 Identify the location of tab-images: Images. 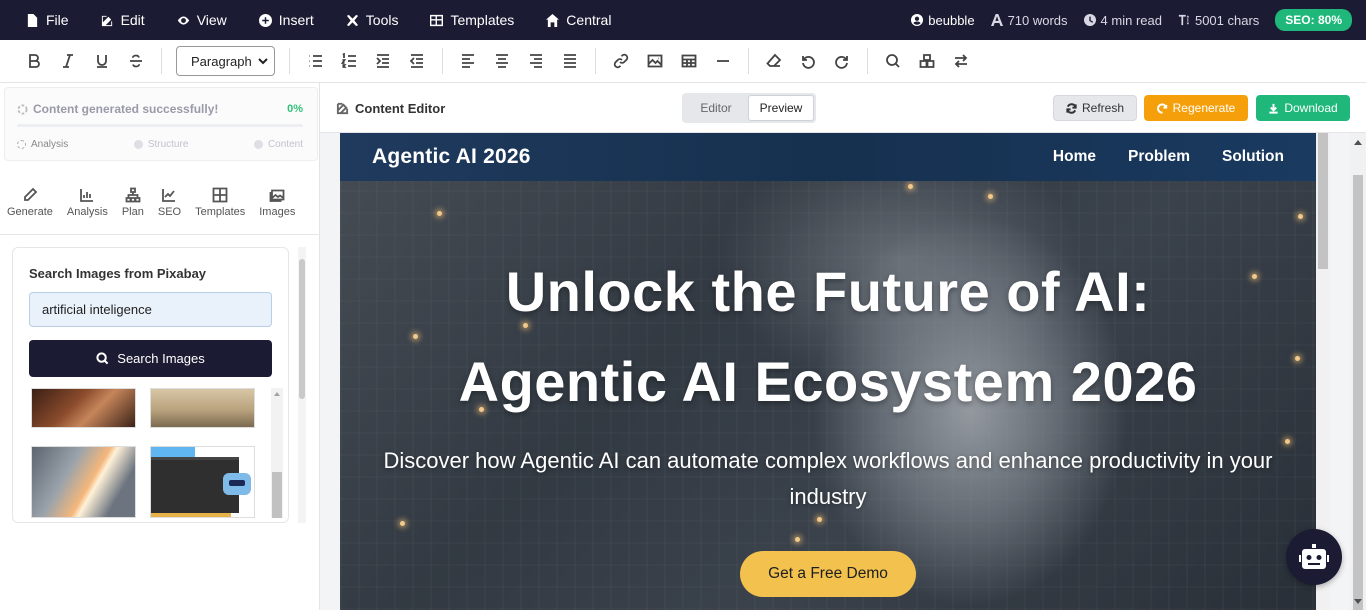
(277, 204).